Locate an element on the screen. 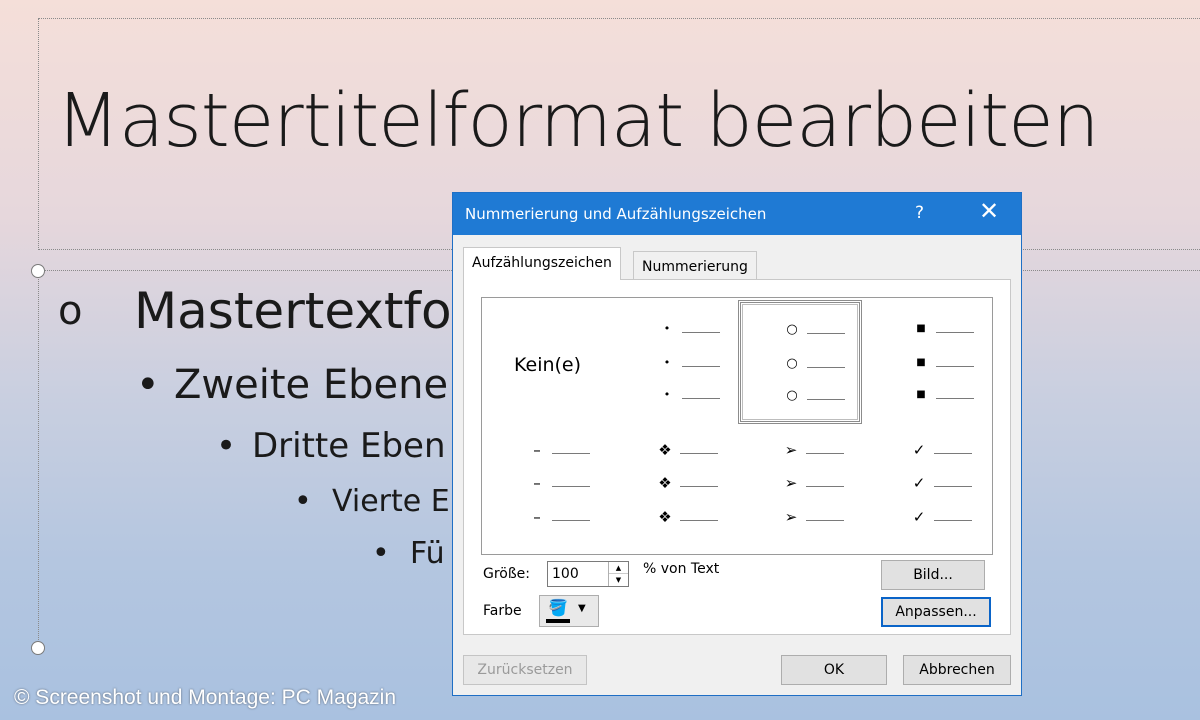  text-level-1-label: Mastertextfo is located at coordinates (293, 311).